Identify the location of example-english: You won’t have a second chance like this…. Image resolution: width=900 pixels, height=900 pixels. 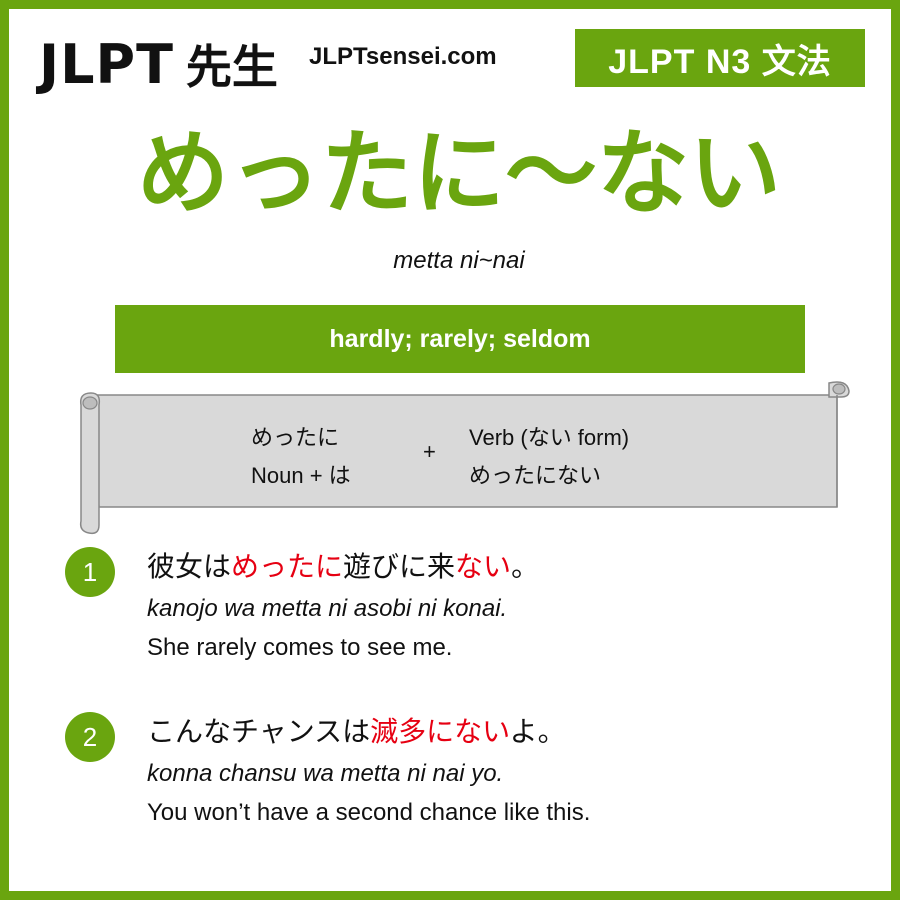
(369, 812).